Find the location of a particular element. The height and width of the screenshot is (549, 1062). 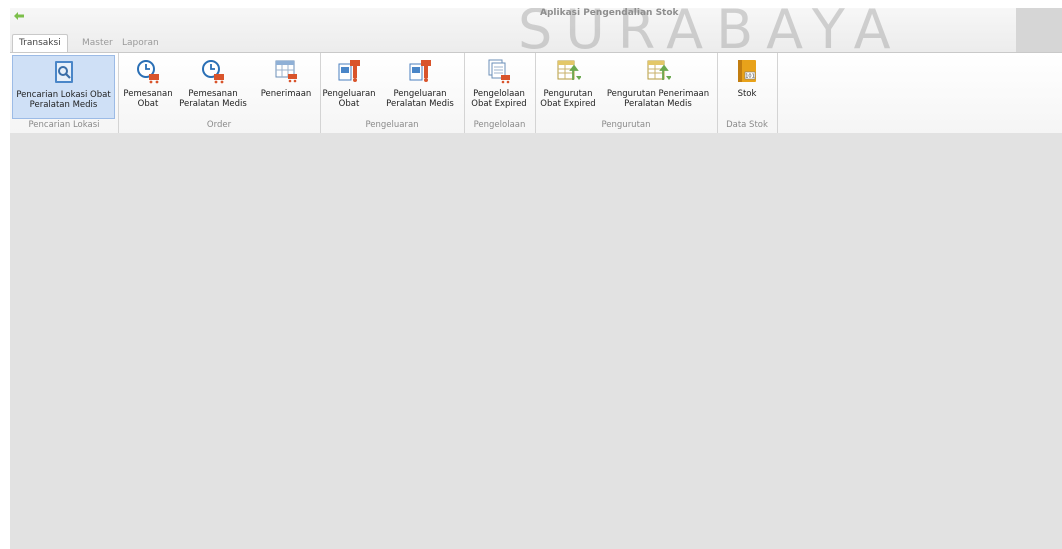

pengelolaan-obat-expired-button: Pengelolaan Obat Expired is located at coordinates (499, 87).